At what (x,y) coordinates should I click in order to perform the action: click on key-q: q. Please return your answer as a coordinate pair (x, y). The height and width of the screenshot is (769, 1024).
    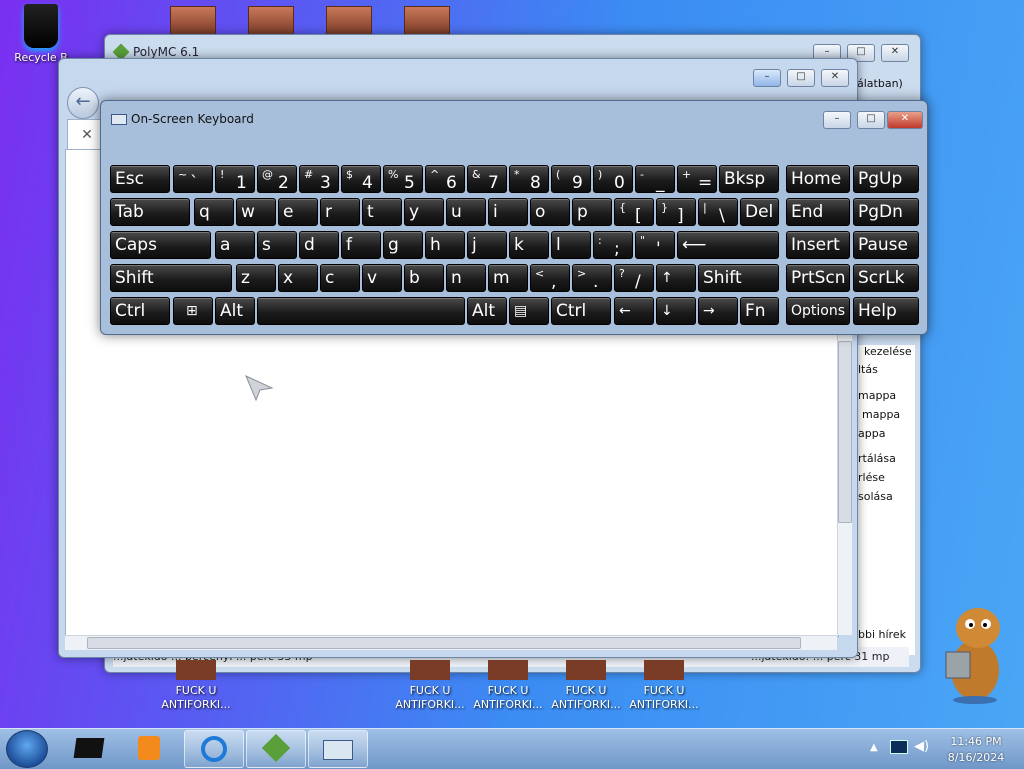
    Looking at the image, I should click on (214, 212).